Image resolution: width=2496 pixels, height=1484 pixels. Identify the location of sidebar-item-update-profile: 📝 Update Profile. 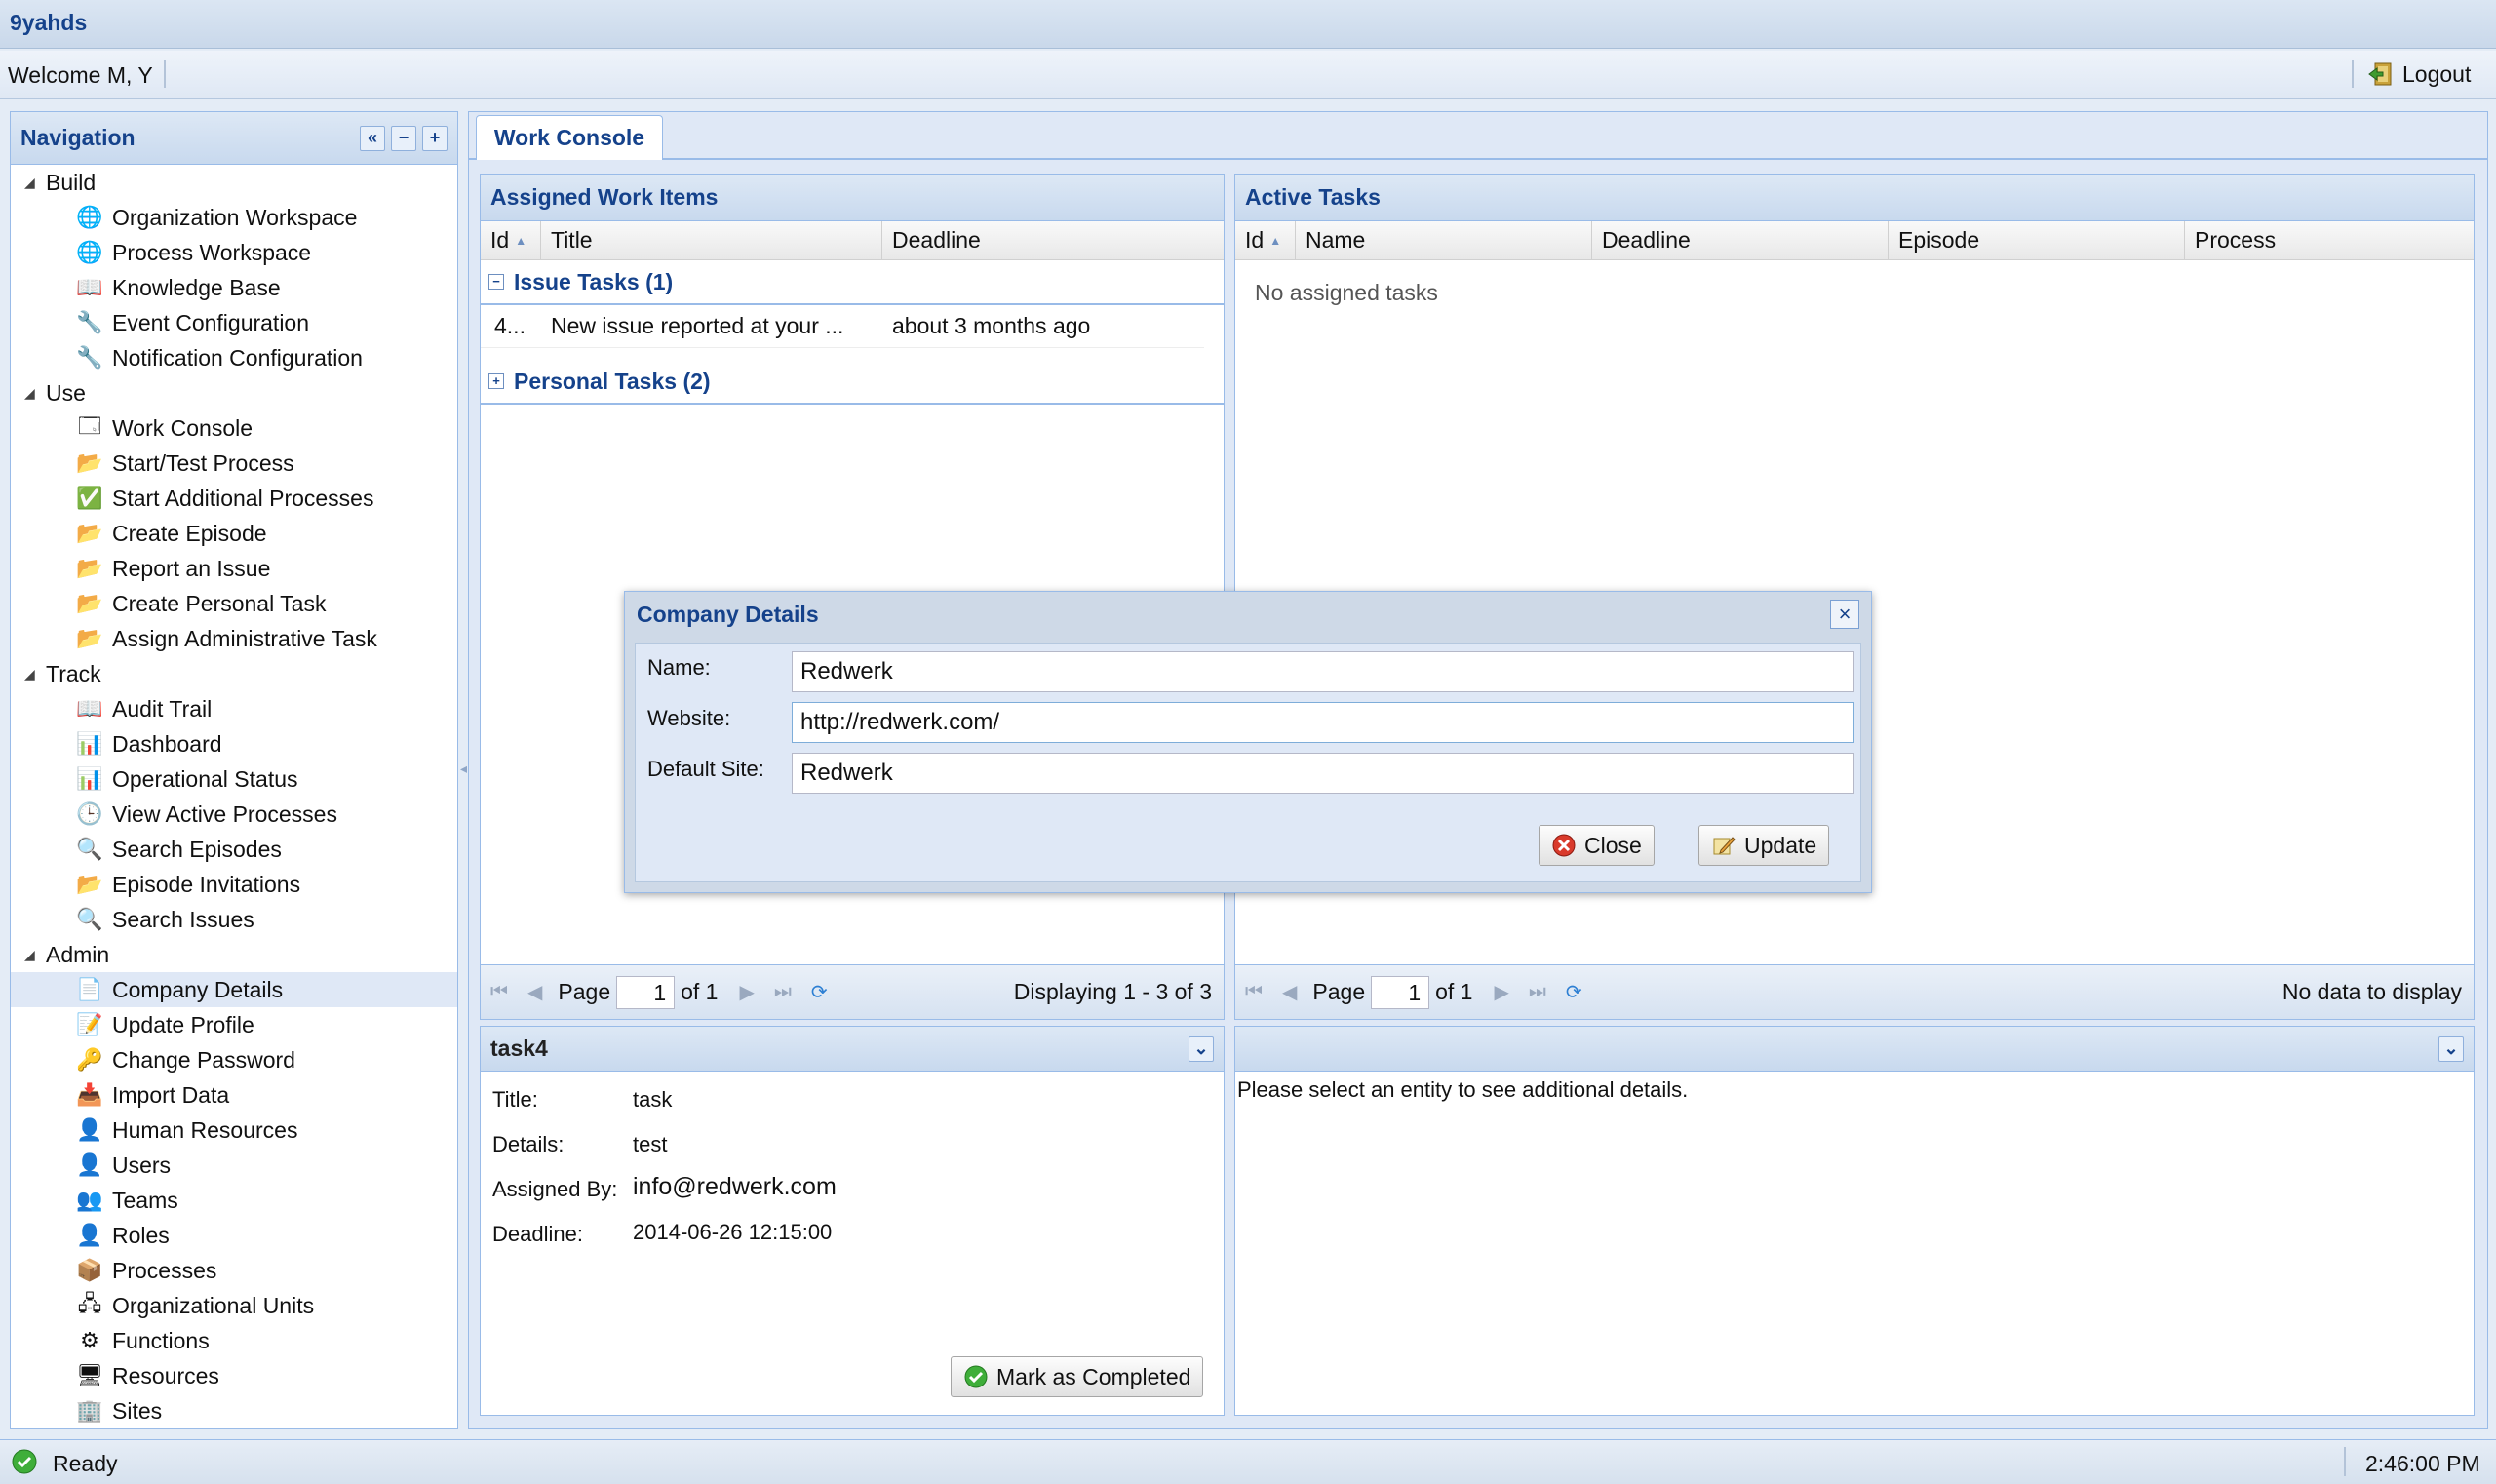
(234, 1024).